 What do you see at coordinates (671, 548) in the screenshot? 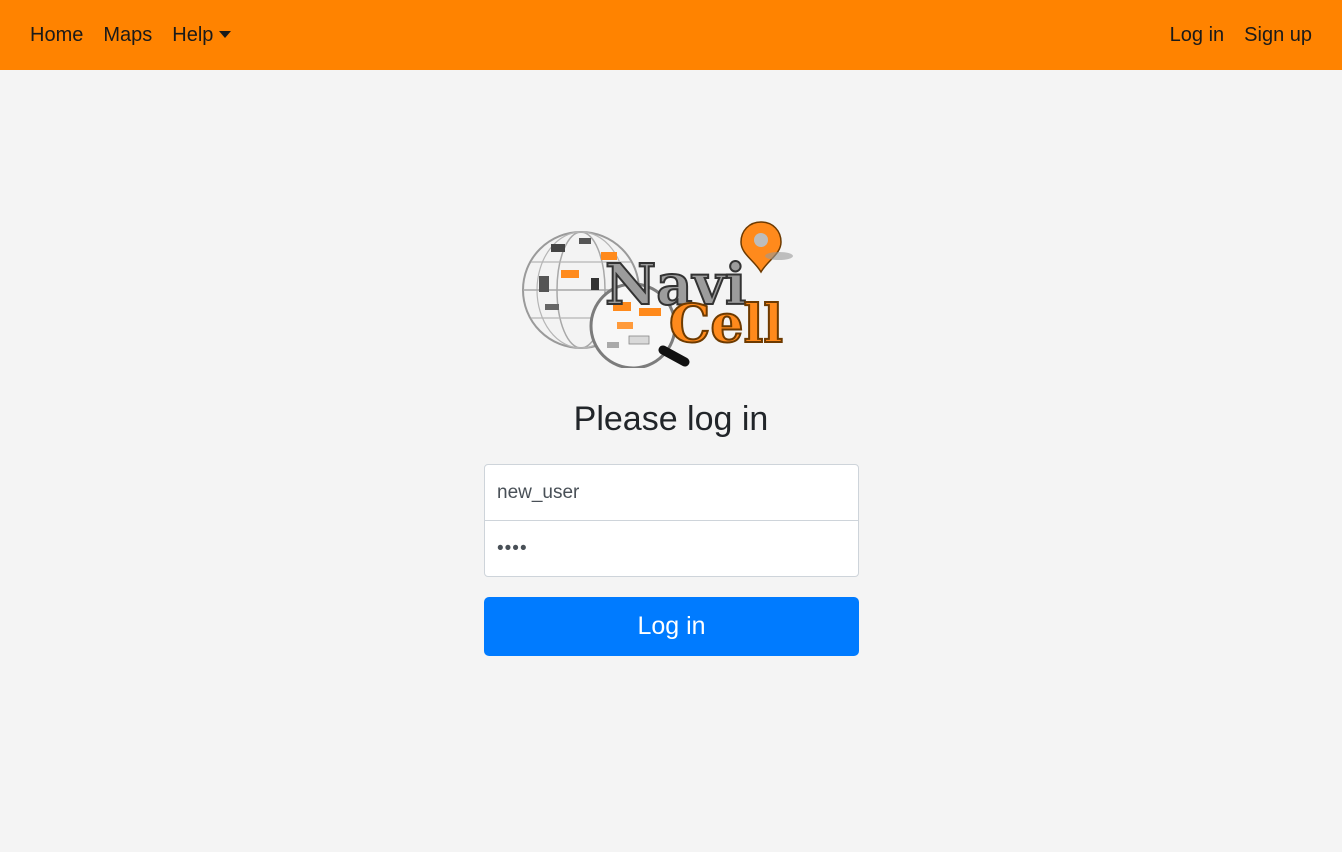
I see `password-input` at bounding box center [671, 548].